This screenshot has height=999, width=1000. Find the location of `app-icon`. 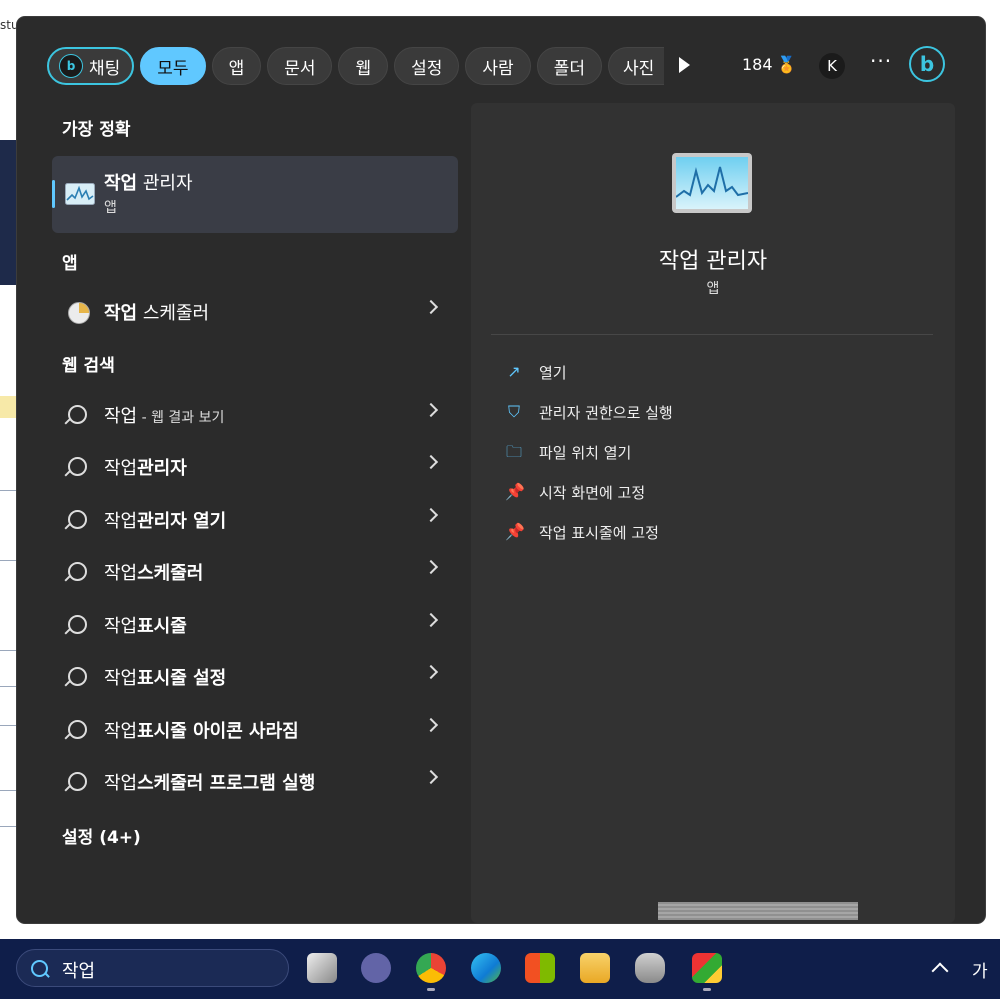

app-icon is located at coordinates (707, 968).